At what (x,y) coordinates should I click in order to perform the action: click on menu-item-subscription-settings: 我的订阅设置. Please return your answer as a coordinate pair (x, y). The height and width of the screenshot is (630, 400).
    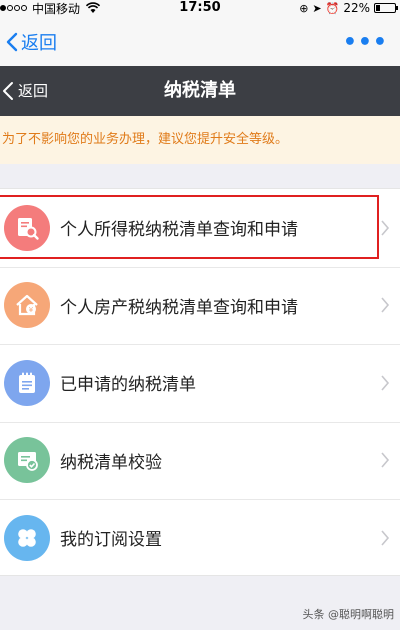
    Looking at the image, I should click on (200, 538).